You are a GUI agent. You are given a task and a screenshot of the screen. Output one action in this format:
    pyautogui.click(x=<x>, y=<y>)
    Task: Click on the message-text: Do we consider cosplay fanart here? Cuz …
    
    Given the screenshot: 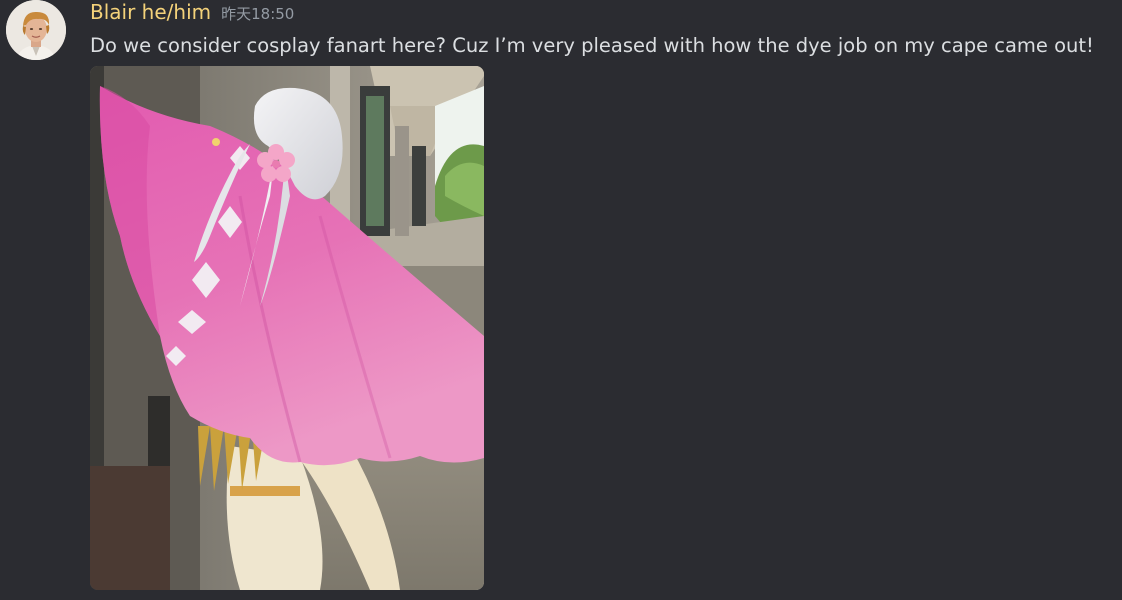 What is the action you would take?
    pyautogui.click(x=592, y=45)
    